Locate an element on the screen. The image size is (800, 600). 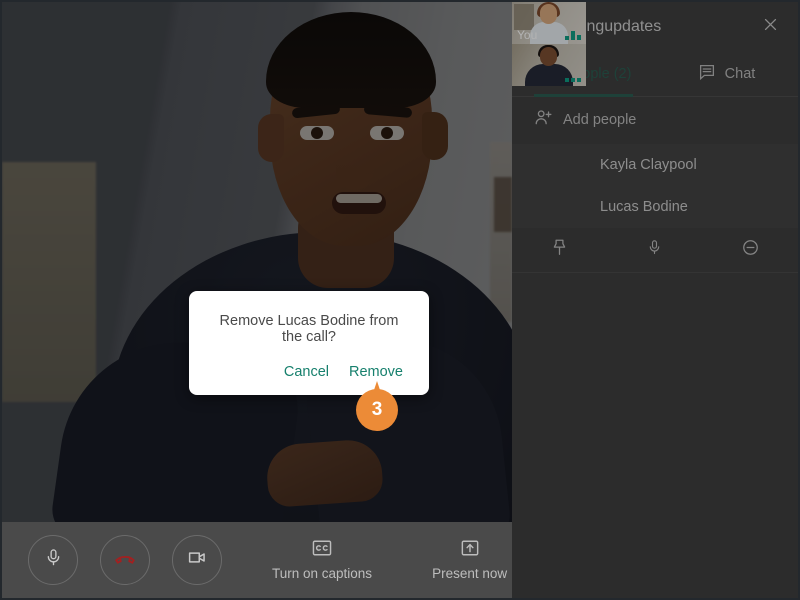
turn-on-captions-label: Turn on captions is located at coordinates (322, 573).